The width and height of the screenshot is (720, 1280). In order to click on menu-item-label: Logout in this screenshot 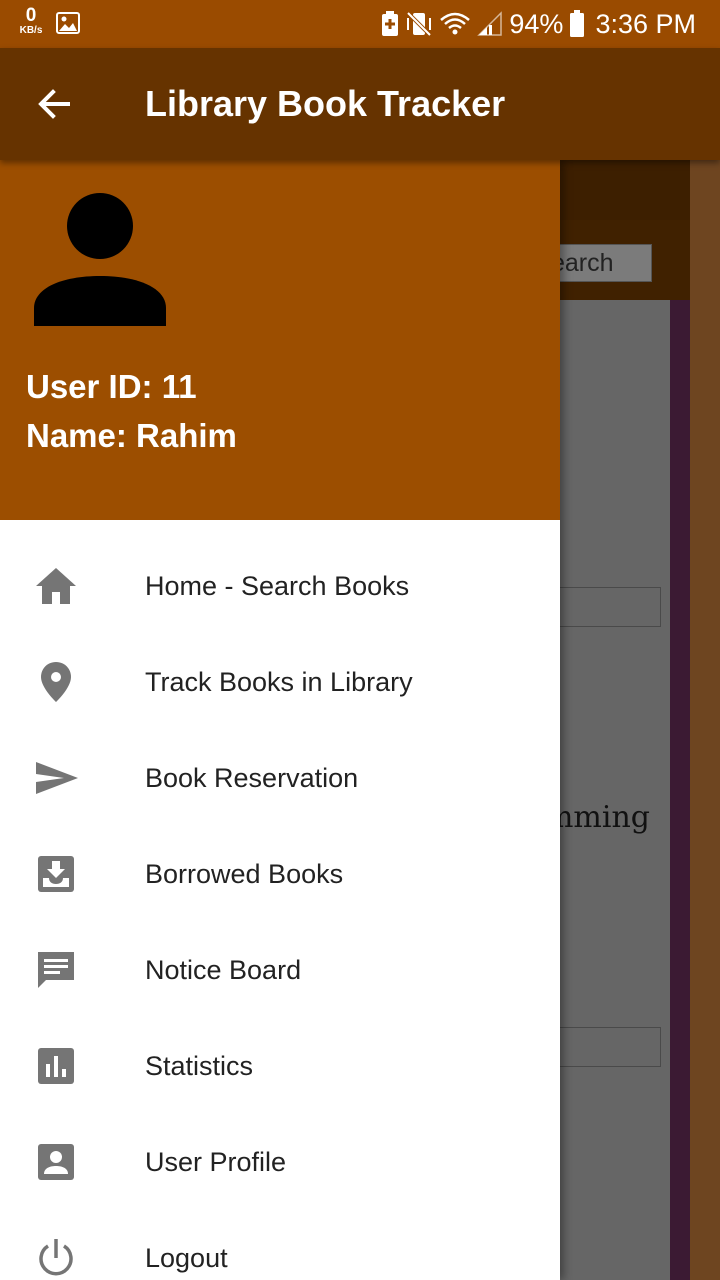, I will do `click(186, 1258)`.